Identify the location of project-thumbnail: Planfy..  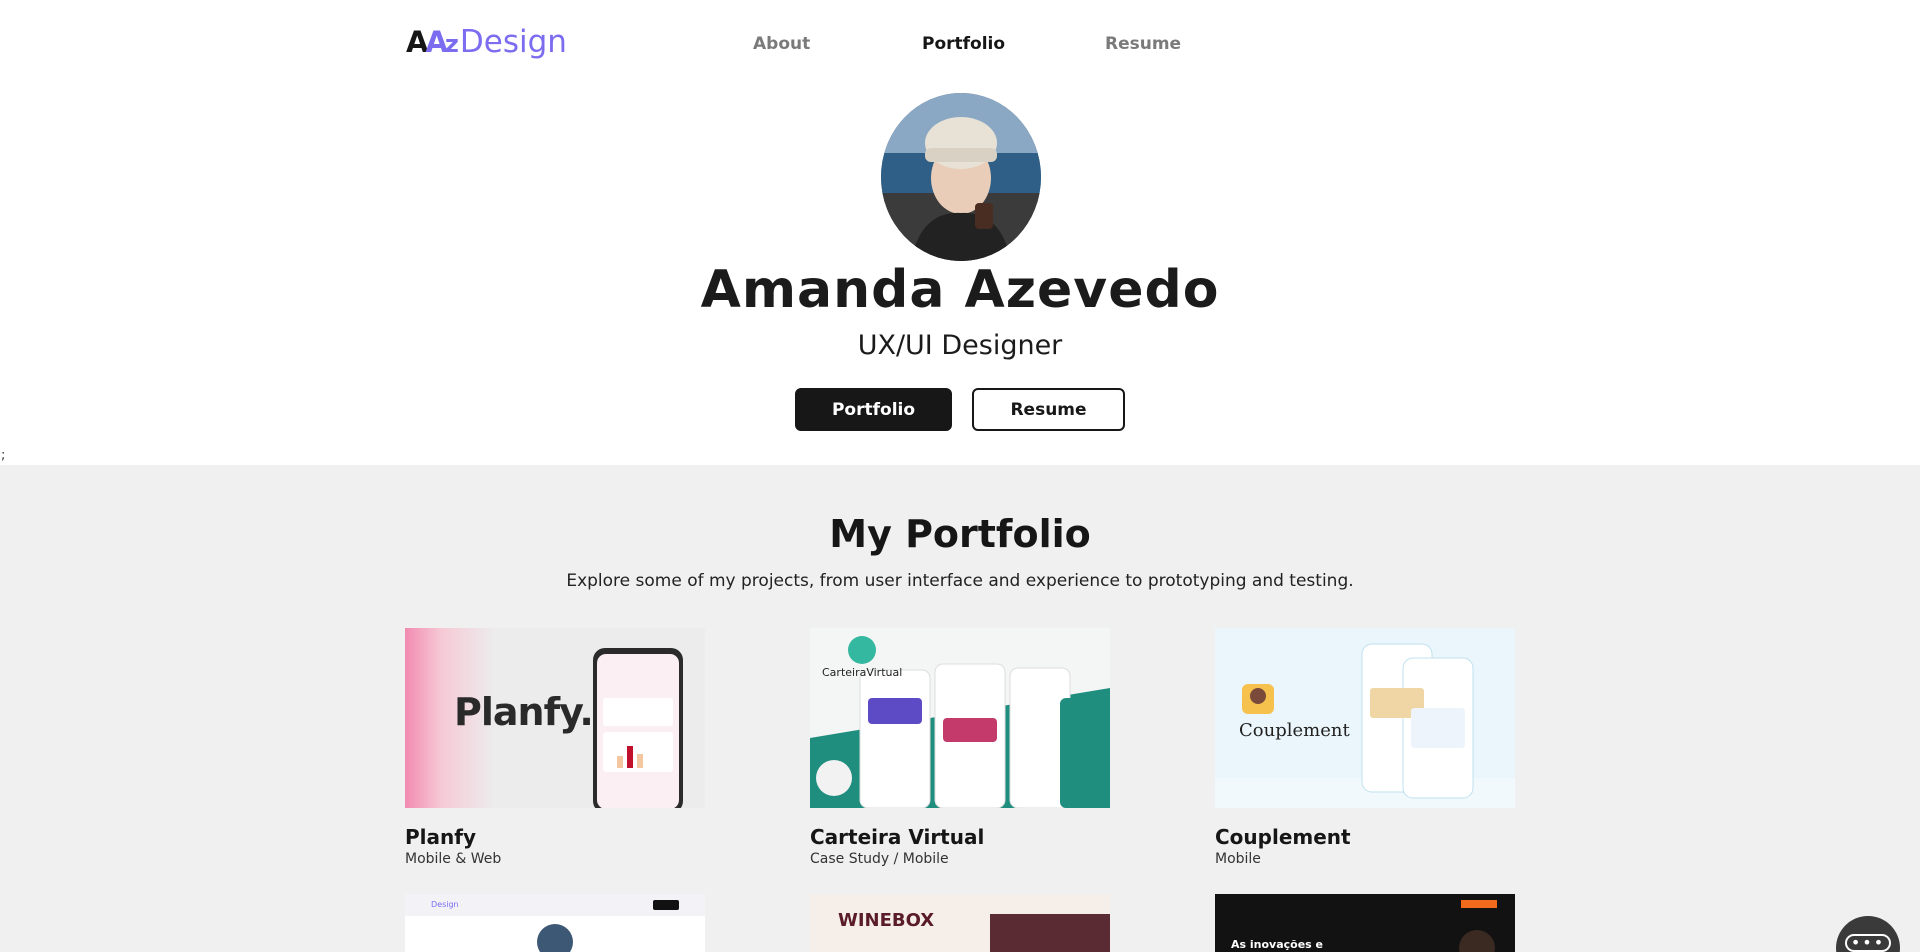
(555, 718).